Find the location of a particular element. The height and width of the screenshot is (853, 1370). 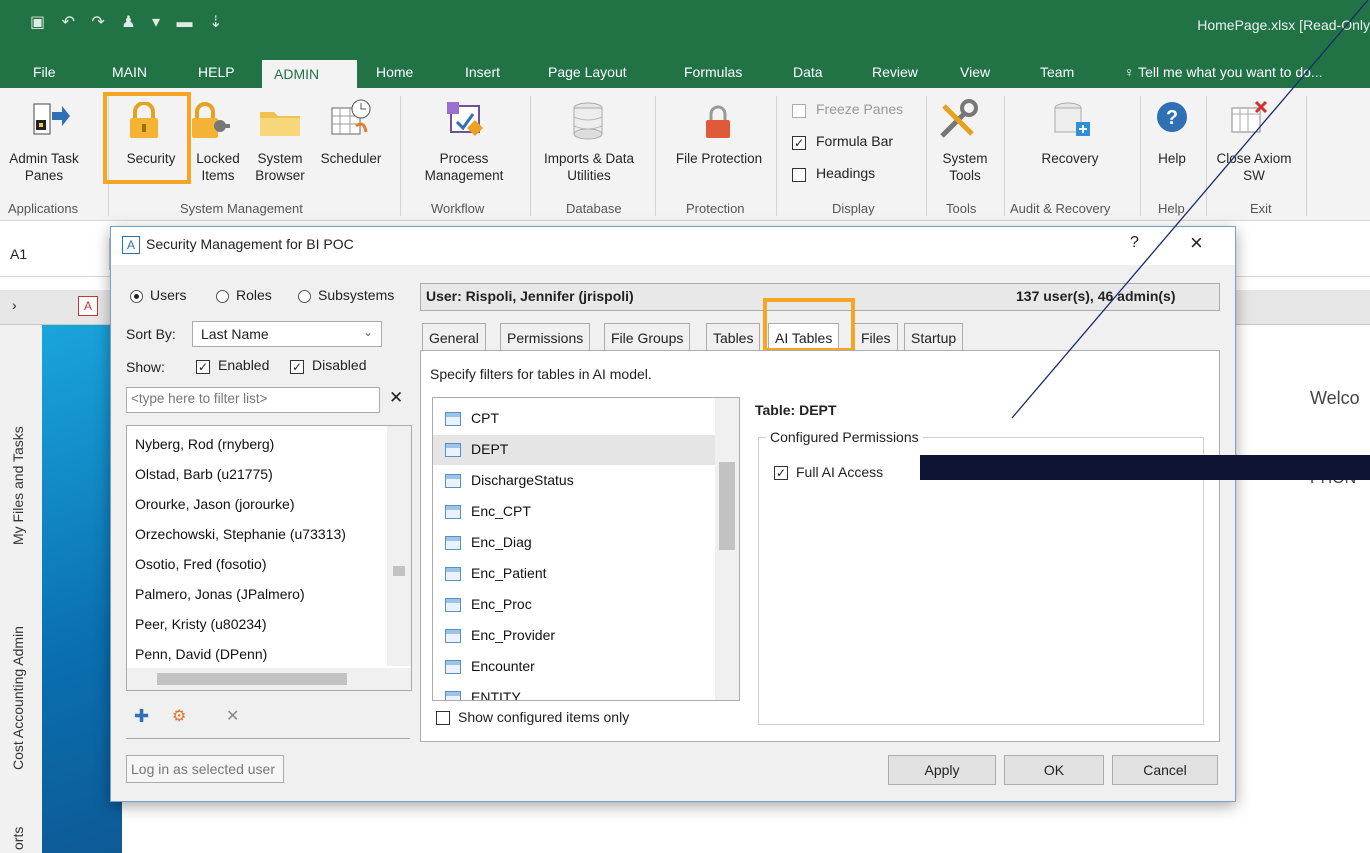

filter-placeholder: <type here to filter list> is located at coordinates (199, 398).